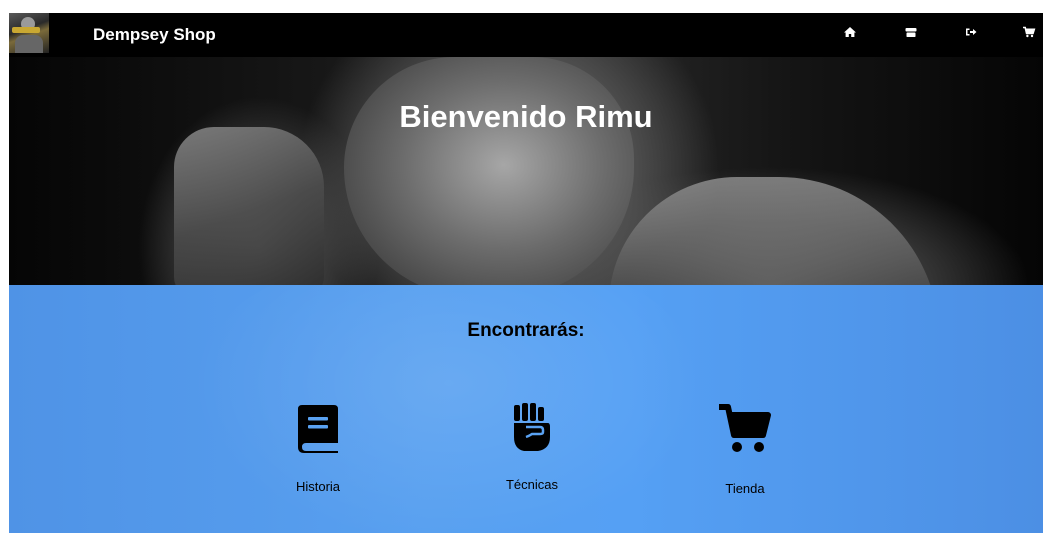 This screenshot has width=1043, height=533. What do you see at coordinates (526, 35) in the screenshot?
I see `navbar: Dempsey Shop` at bounding box center [526, 35].